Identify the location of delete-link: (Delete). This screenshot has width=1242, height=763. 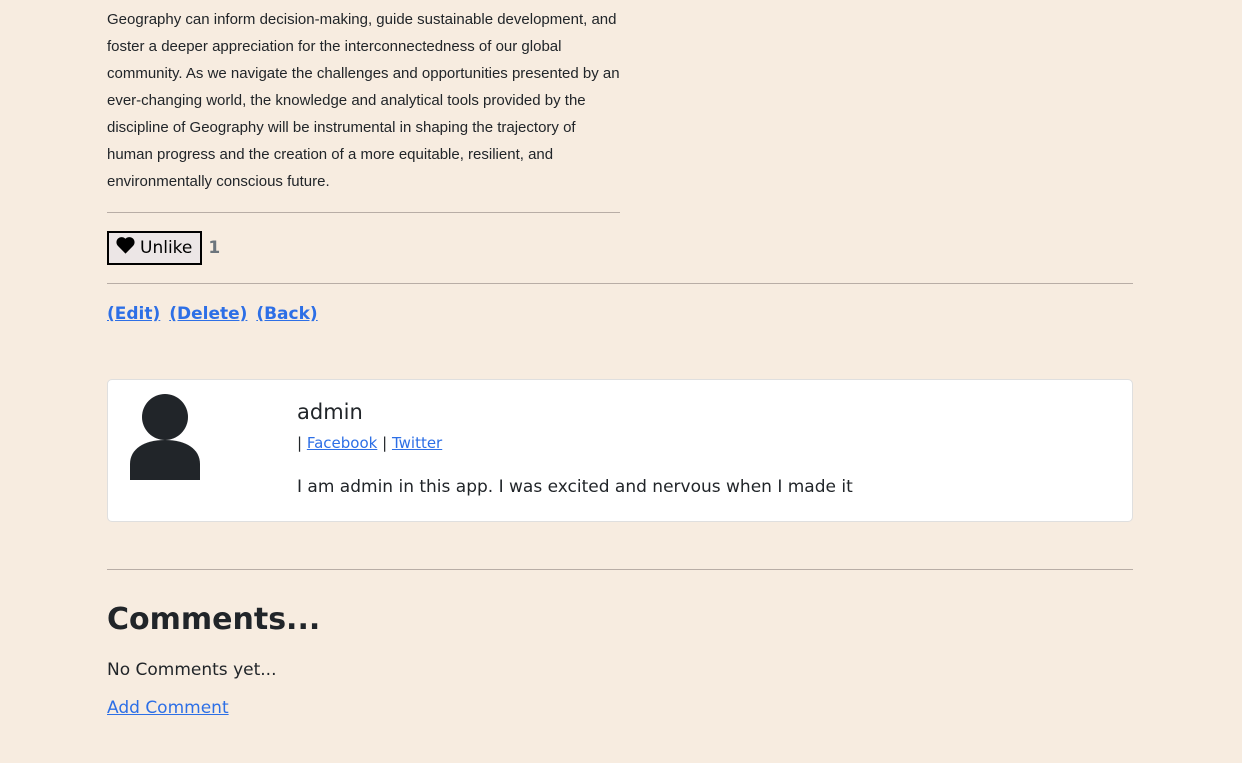
(208, 314).